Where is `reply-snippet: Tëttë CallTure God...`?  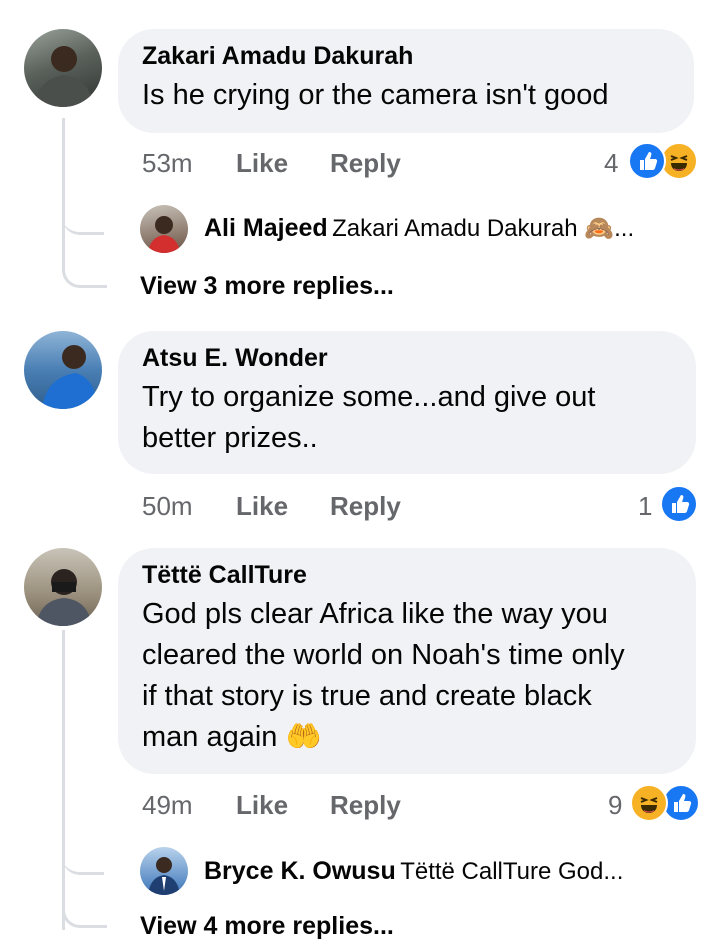
reply-snippet: Tëttë CallTure God... is located at coordinates (512, 871).